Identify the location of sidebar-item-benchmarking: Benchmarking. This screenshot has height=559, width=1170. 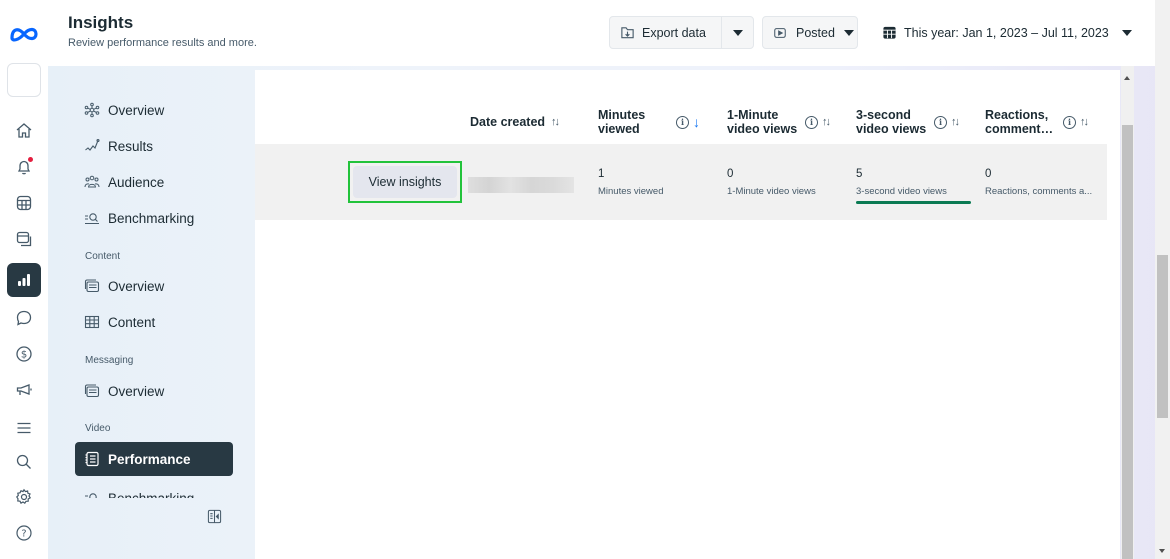
(154, 218).